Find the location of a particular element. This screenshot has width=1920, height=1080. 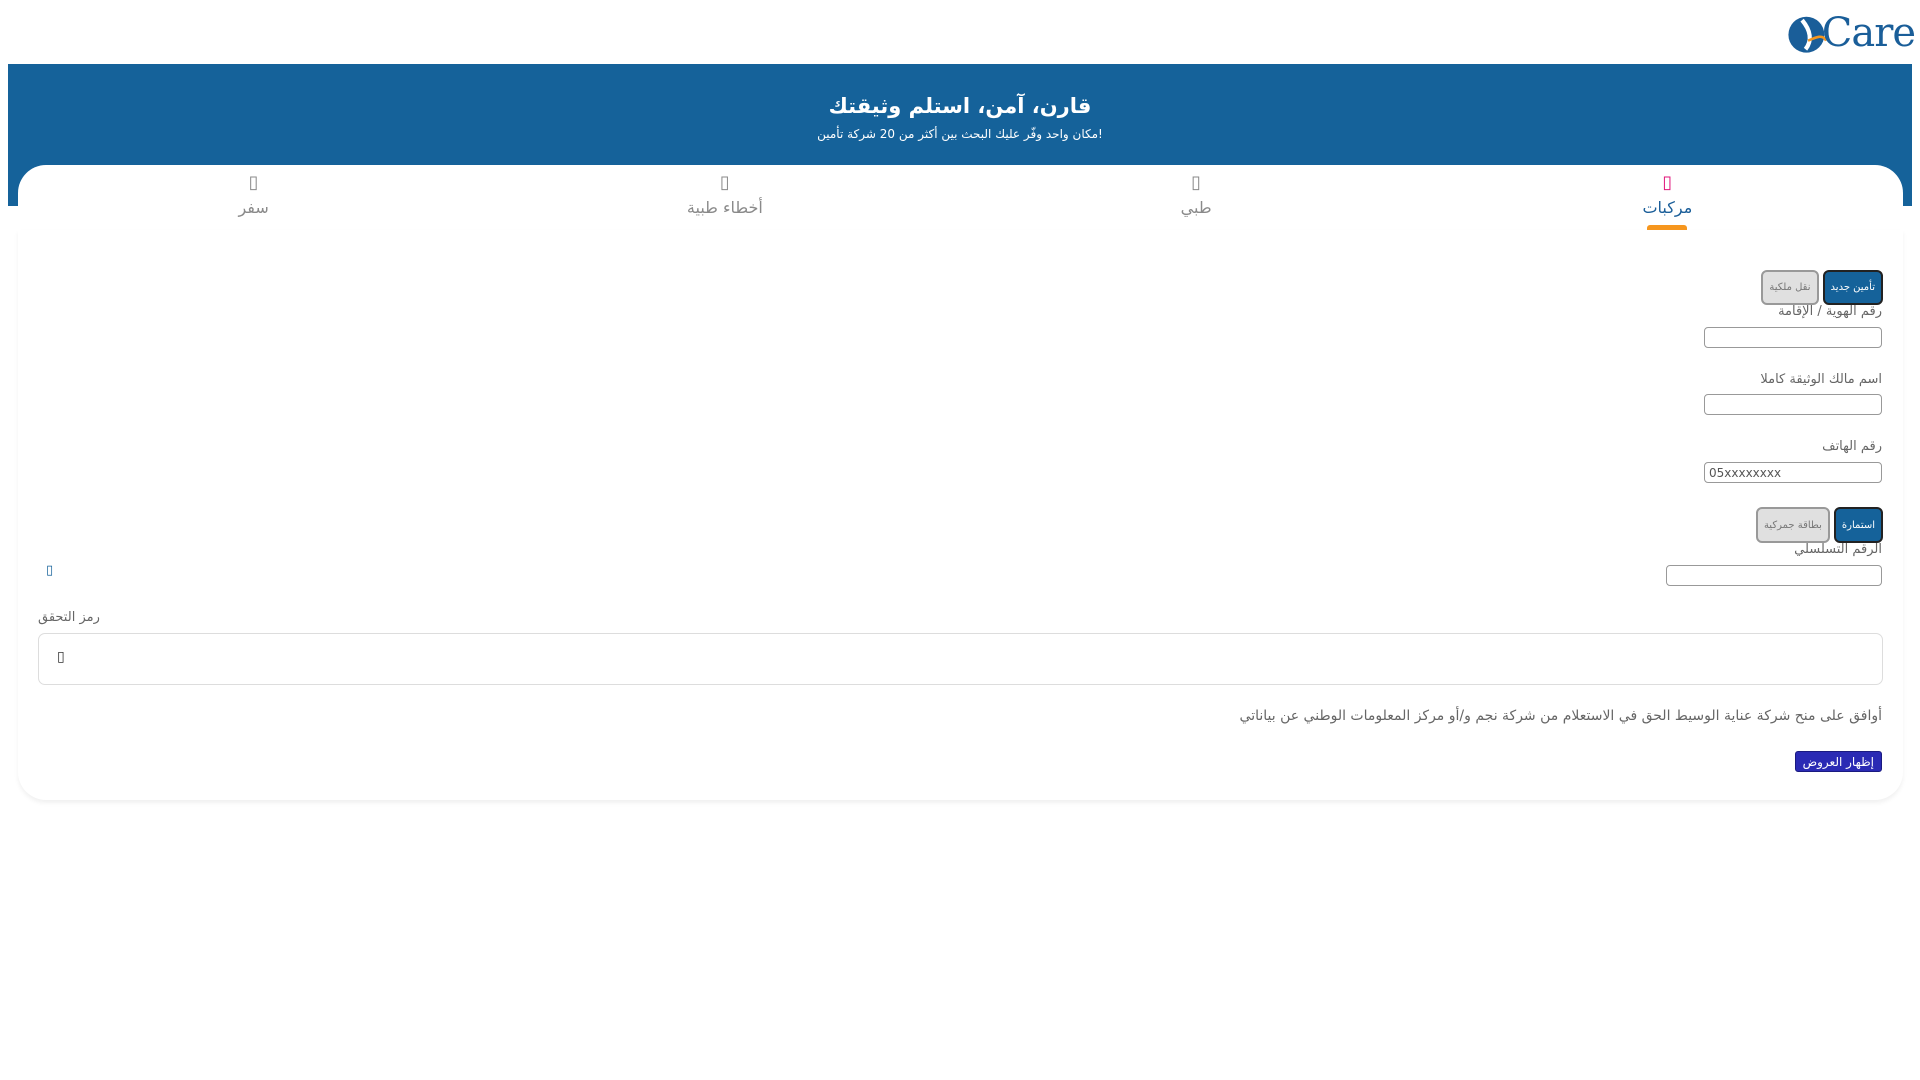

document-type-toggle: استمارة بطاقة جمركية is located at coordinates (1819, 525).